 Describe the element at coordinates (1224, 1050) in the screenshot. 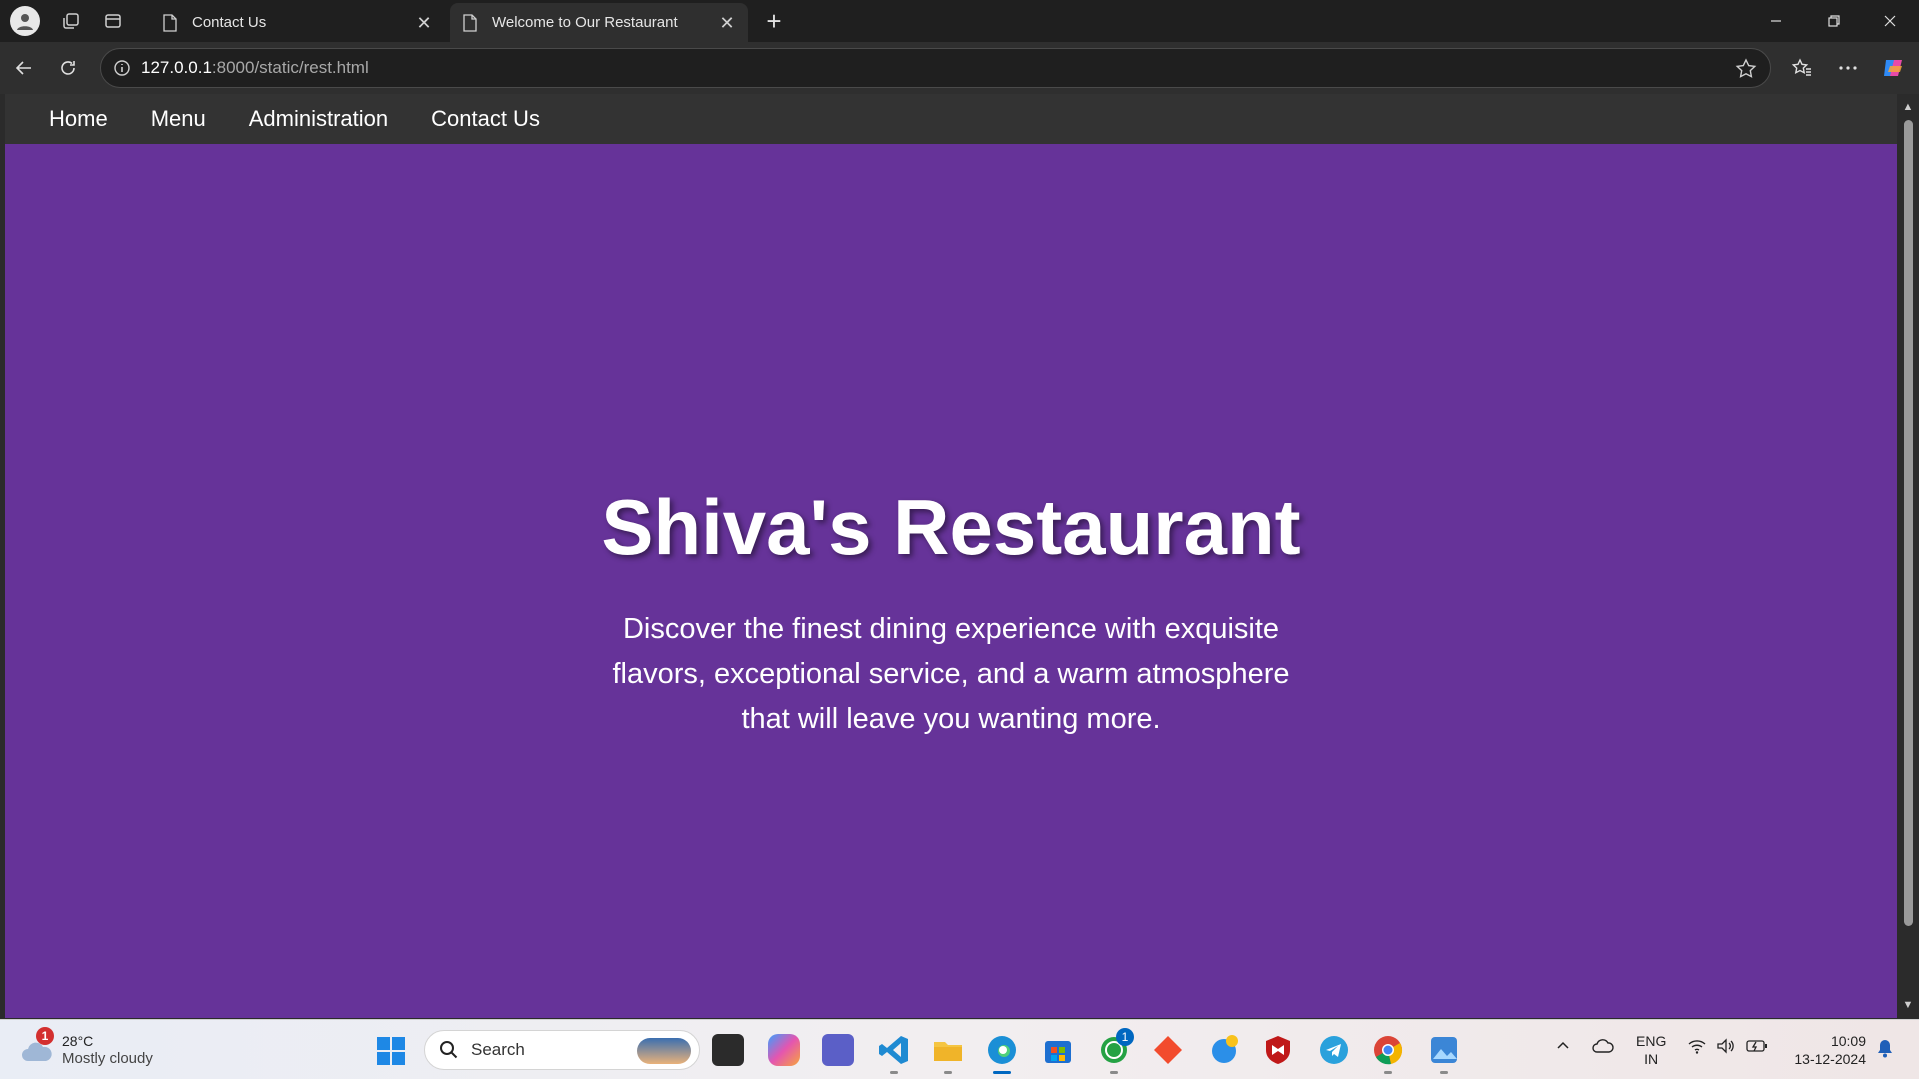

I see `ie-style-app-icon` at that location.